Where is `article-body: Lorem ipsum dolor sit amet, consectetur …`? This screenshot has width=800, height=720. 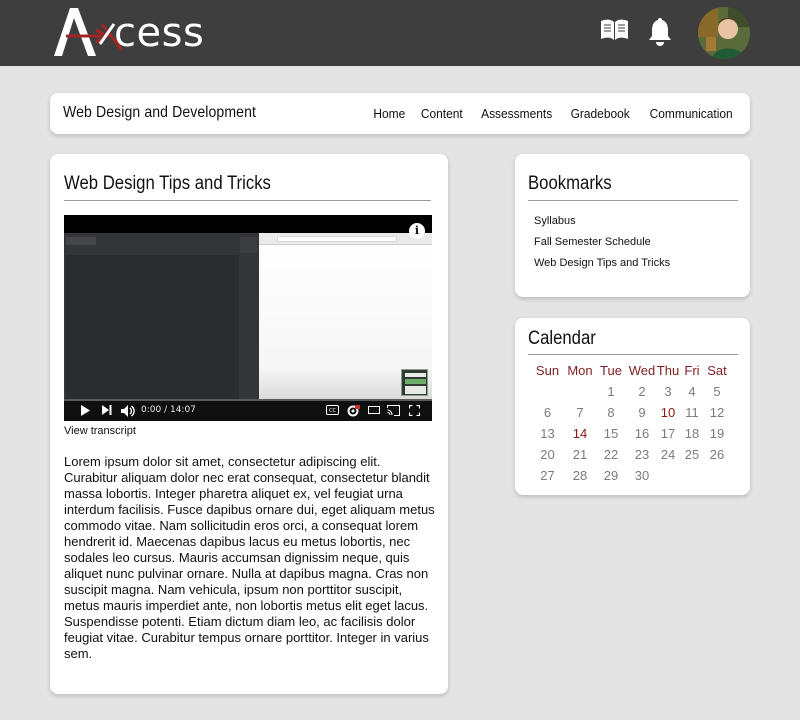
article-body: Lorem ipsum dolor sit amet, consectetur … is located at coordinates (249, 557).